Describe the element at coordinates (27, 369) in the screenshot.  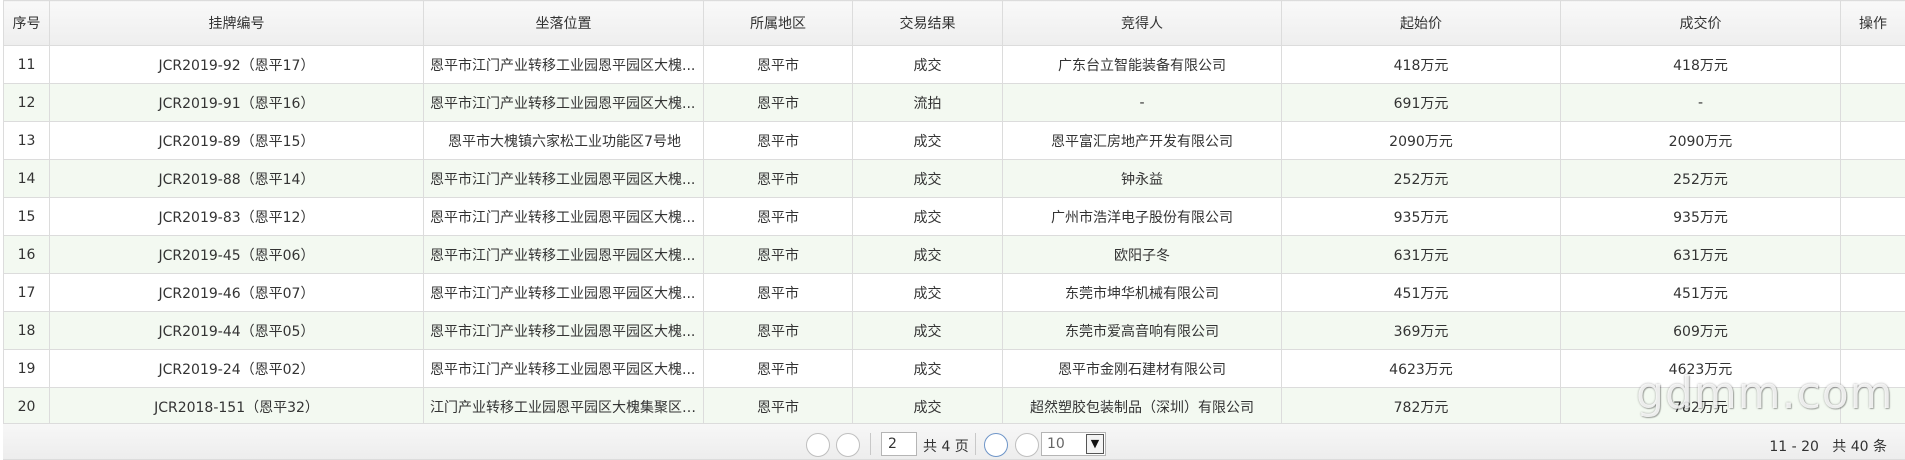
I see `row-number: 19` at that location.